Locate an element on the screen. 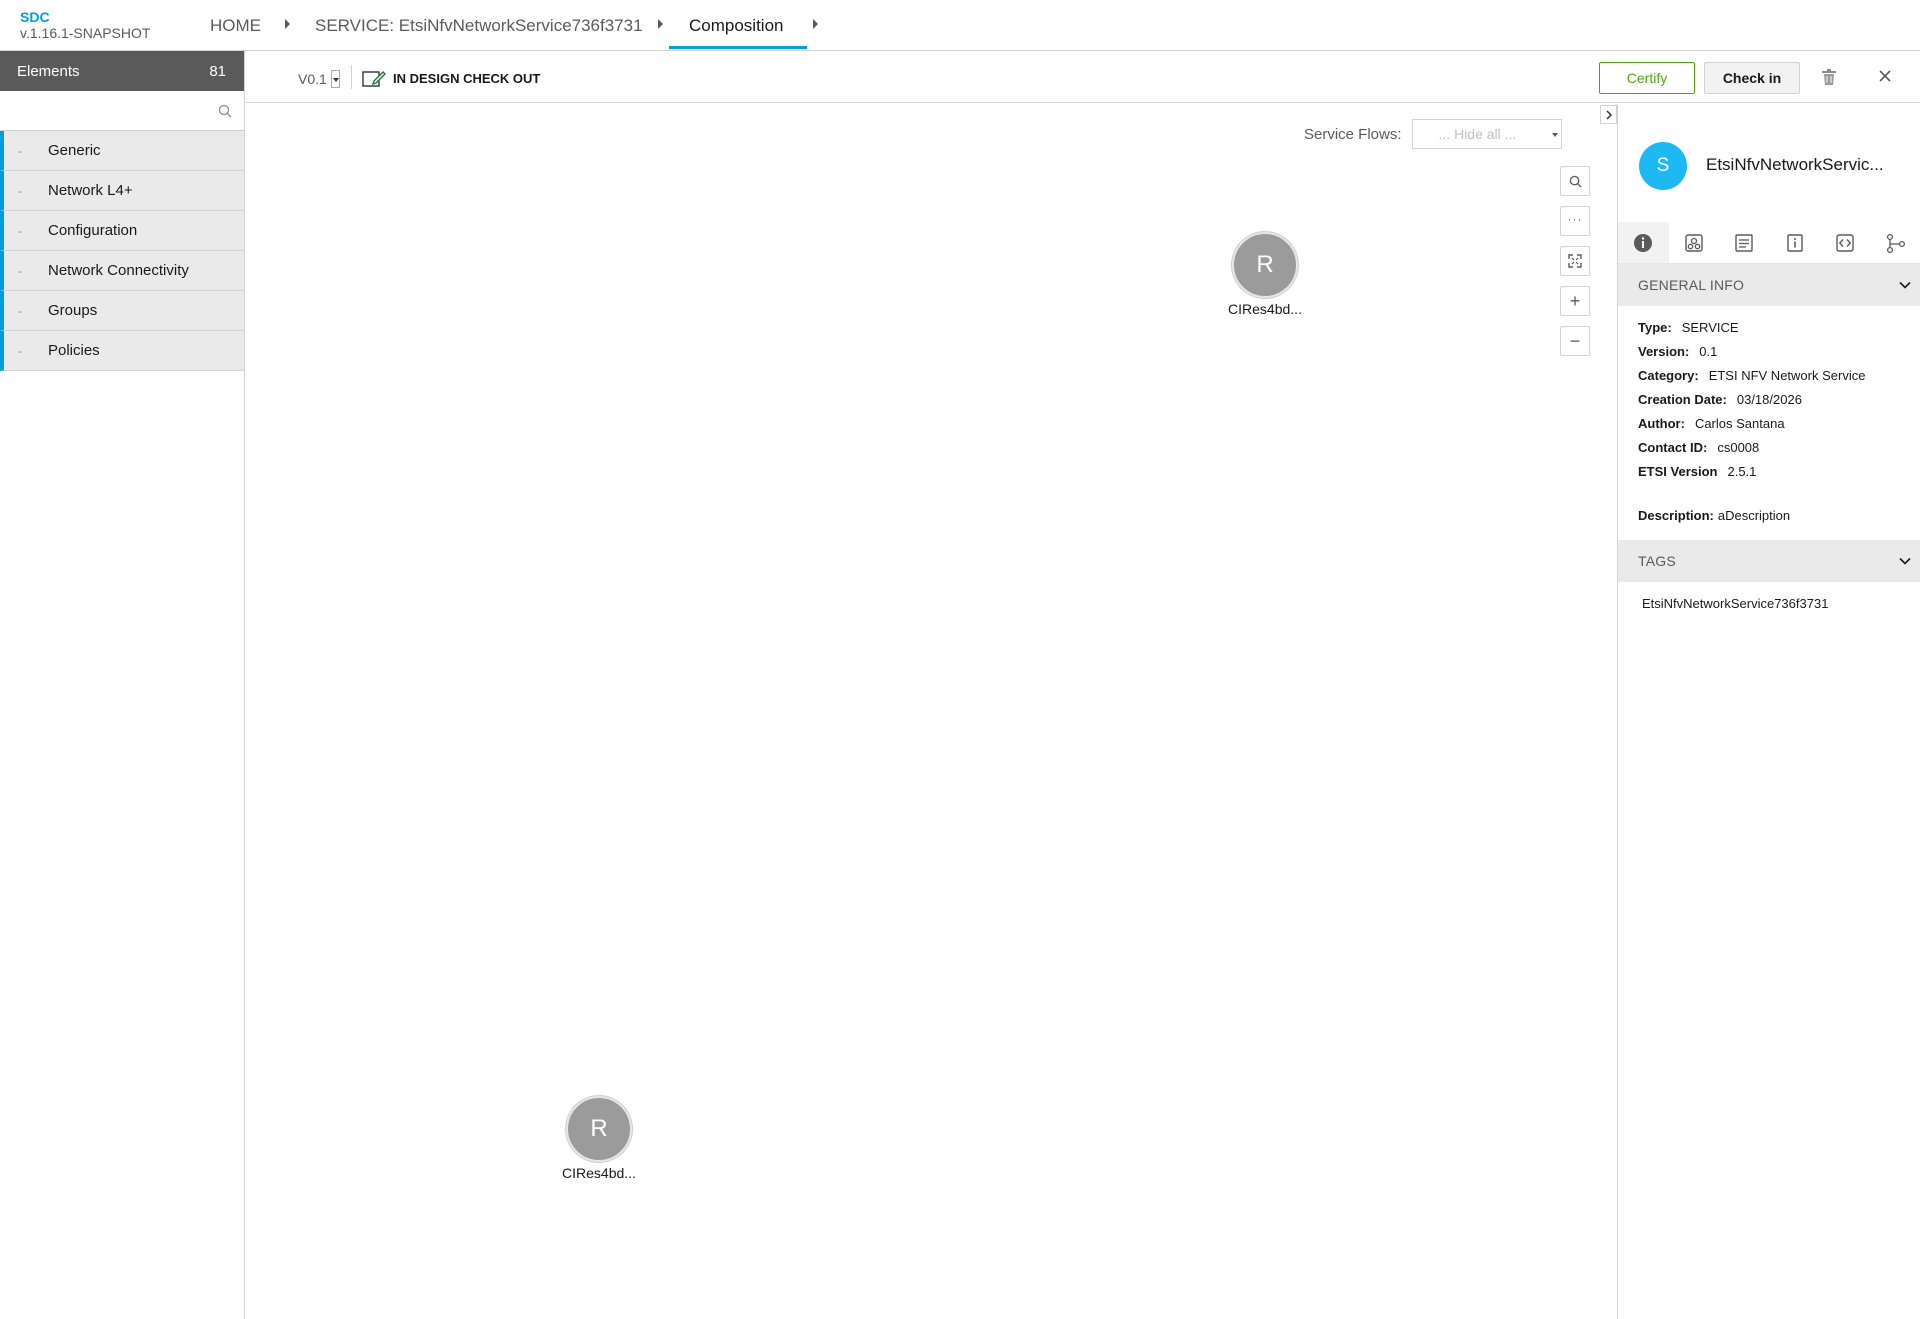  info-key: Category: is located at coordinates (1668, 375).